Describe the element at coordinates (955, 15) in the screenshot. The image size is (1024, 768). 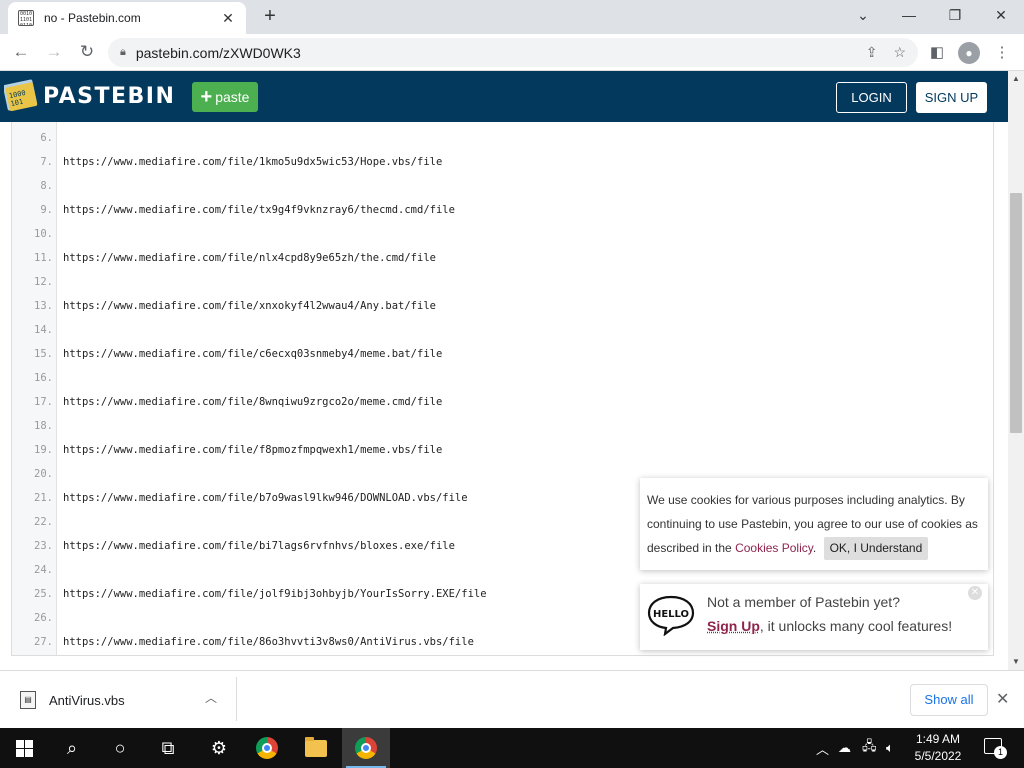
I see `restore-button: ❐` at that location.